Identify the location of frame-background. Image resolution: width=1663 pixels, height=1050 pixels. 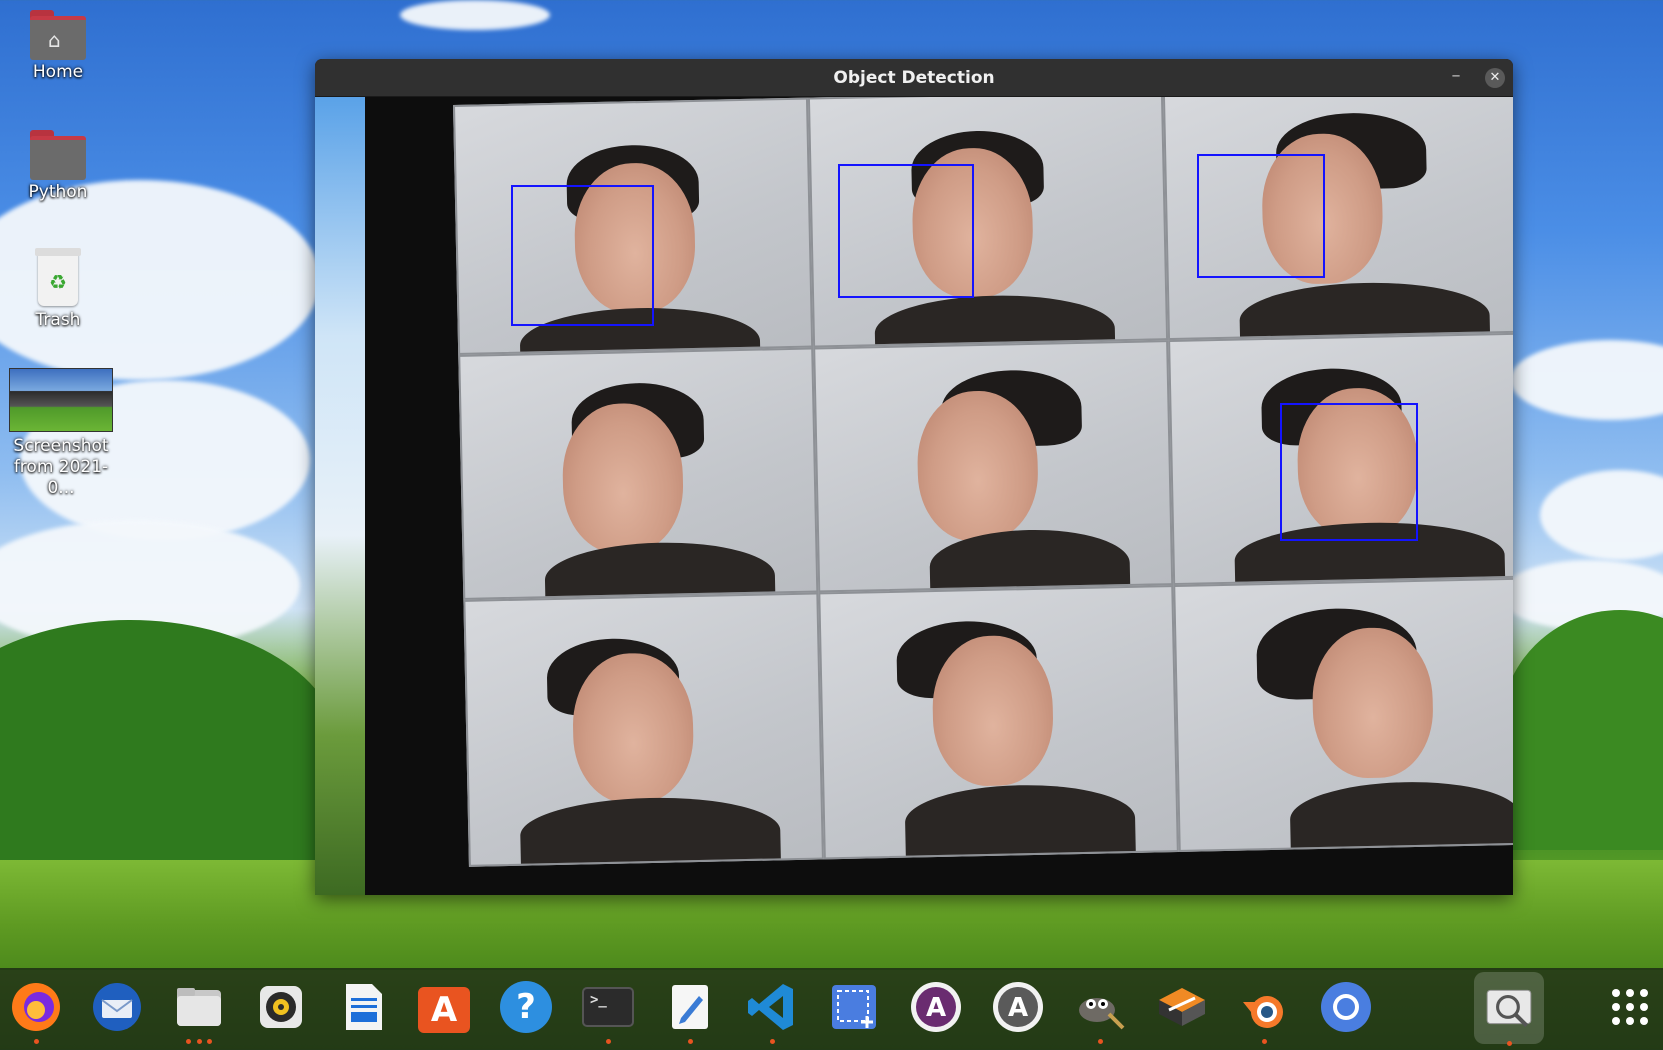
(340, 496).